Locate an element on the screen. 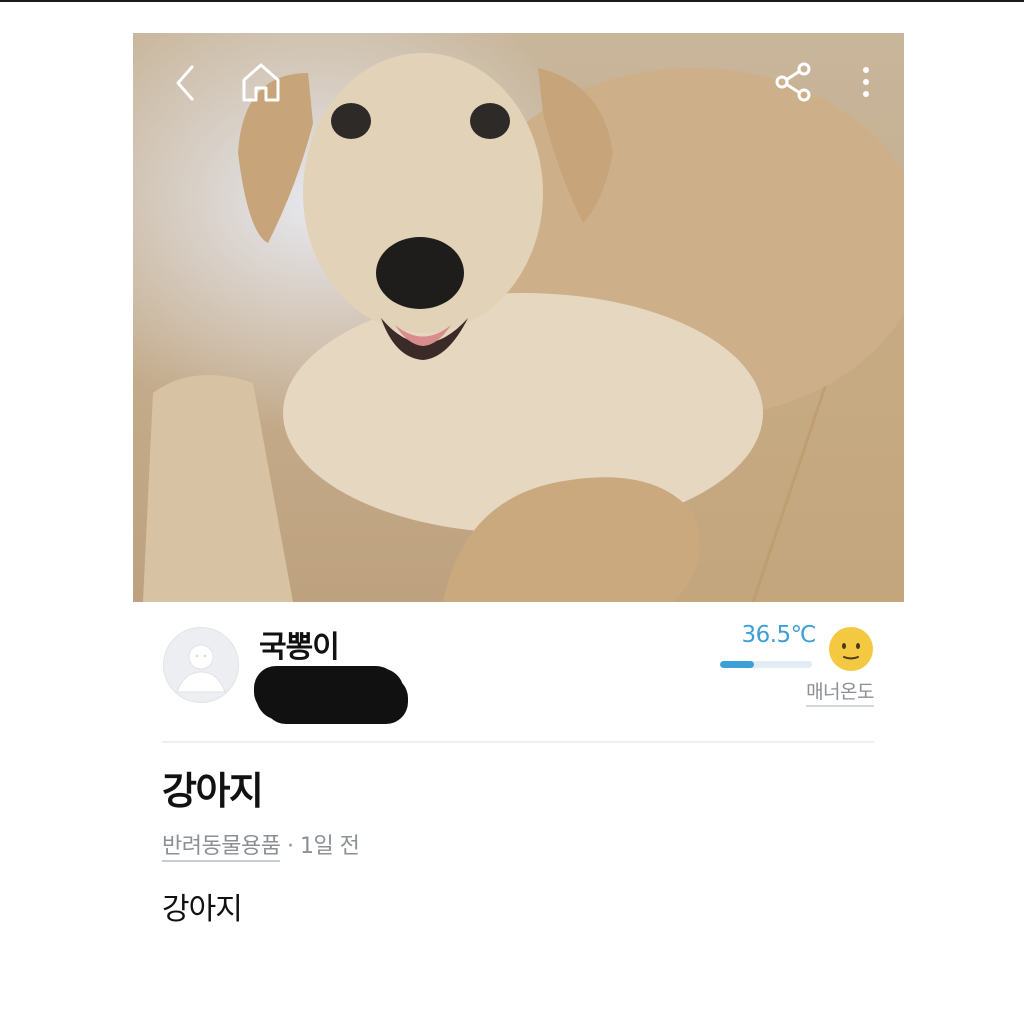 The width and height of the screenshot is (1024, 1024). top-rule is located at coordinates (512, 1).